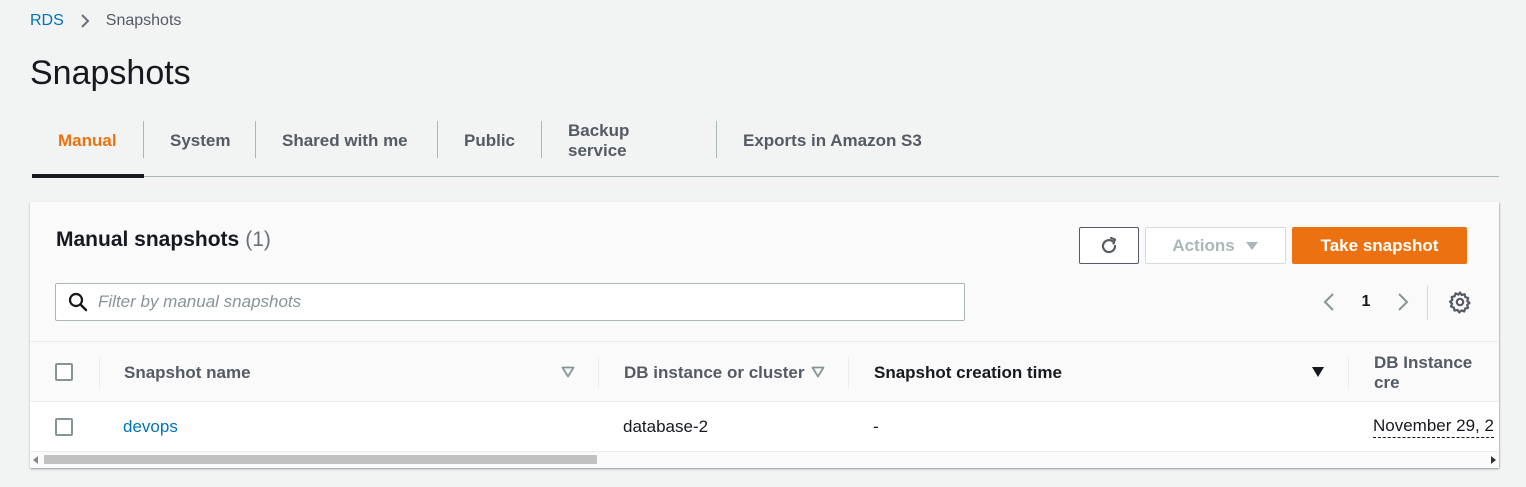 This screenshot has width=1526, height=487. Describe the element at coordinates (110, 73) in the screenshot. I see `page-title: Snapshots` at that location.